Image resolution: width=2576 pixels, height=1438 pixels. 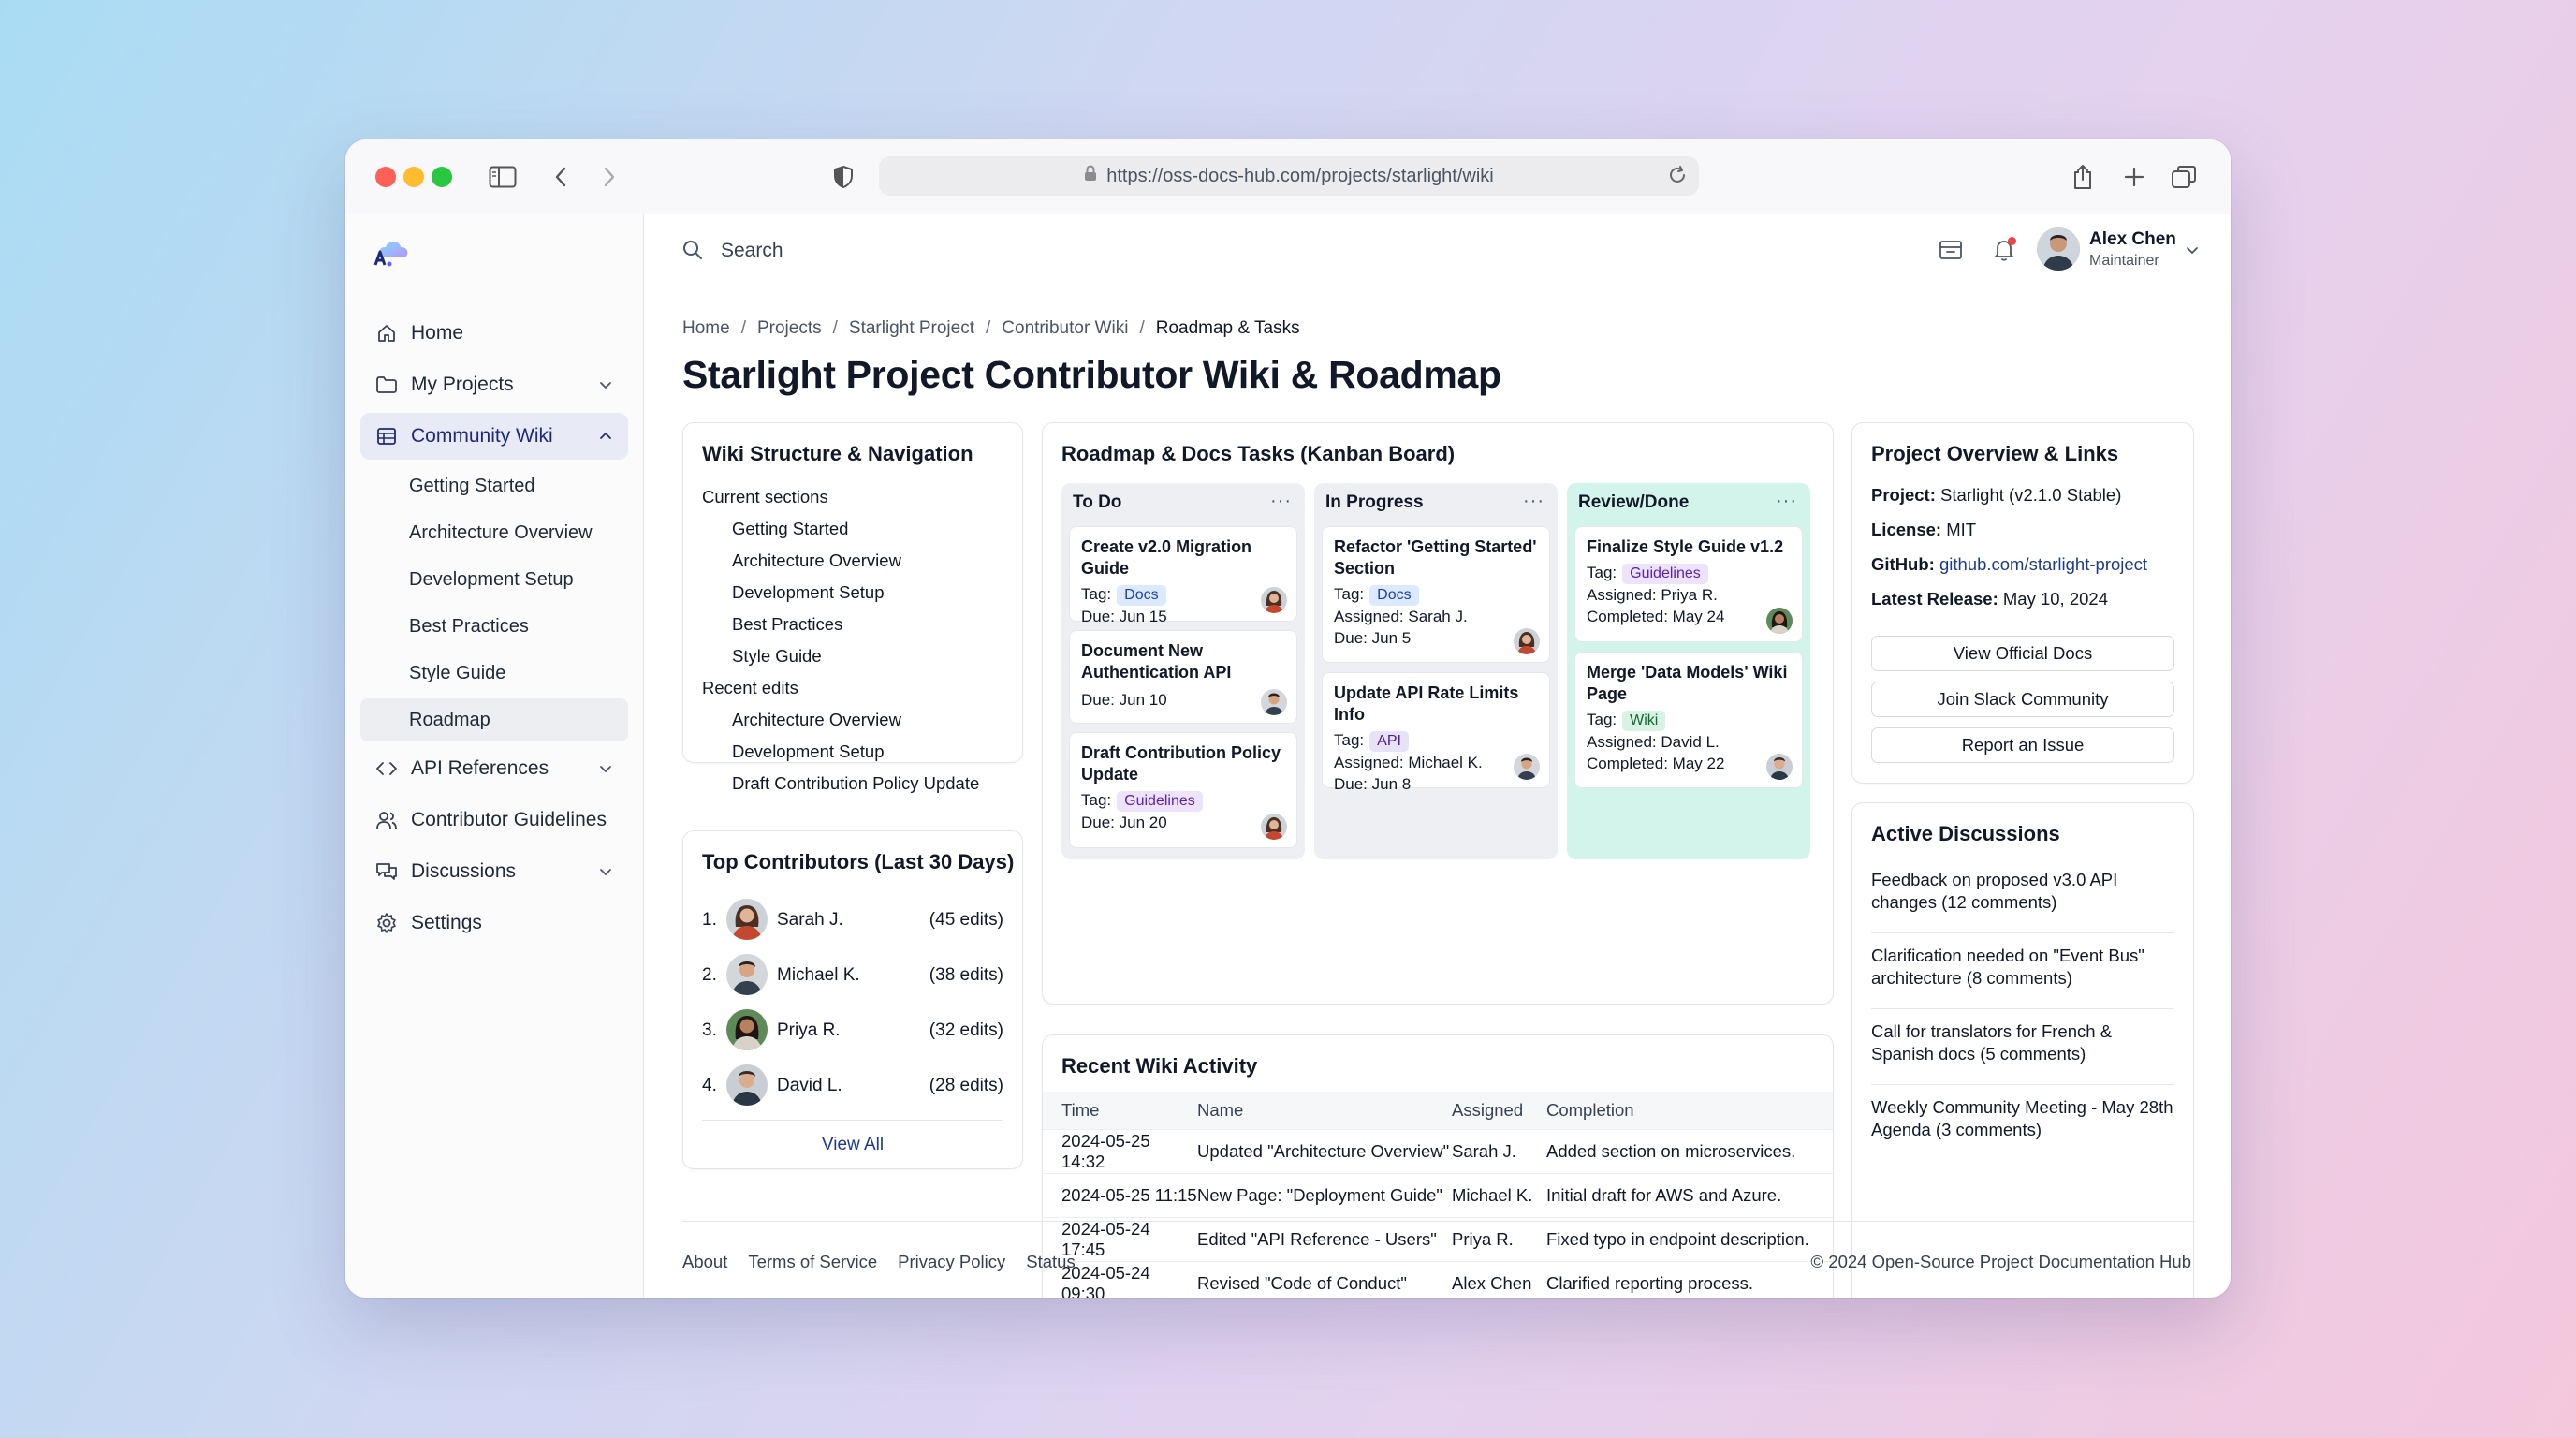 I want to click on breadcrumb-home: Home, so click(x=706, y=328).